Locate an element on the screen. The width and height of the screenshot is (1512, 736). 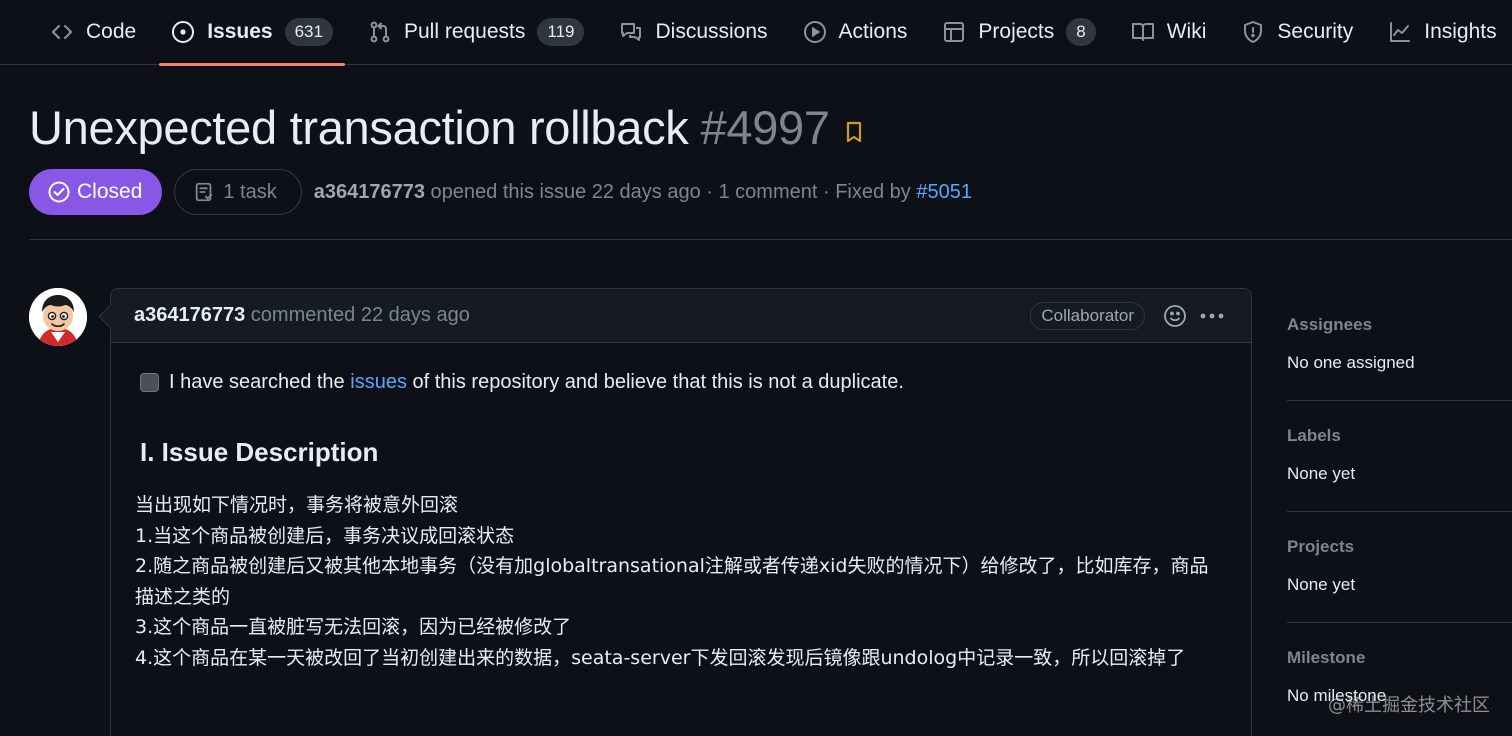
tab-insights-label: Insights is located at coordinates (1460, 31).